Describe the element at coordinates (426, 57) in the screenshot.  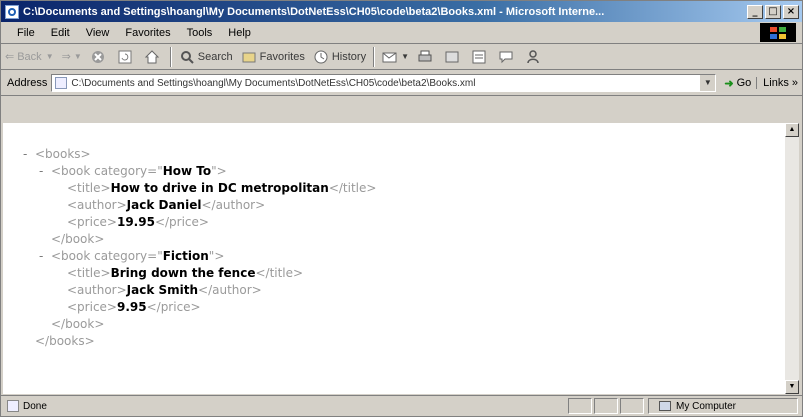
I see `print-button` at that location.